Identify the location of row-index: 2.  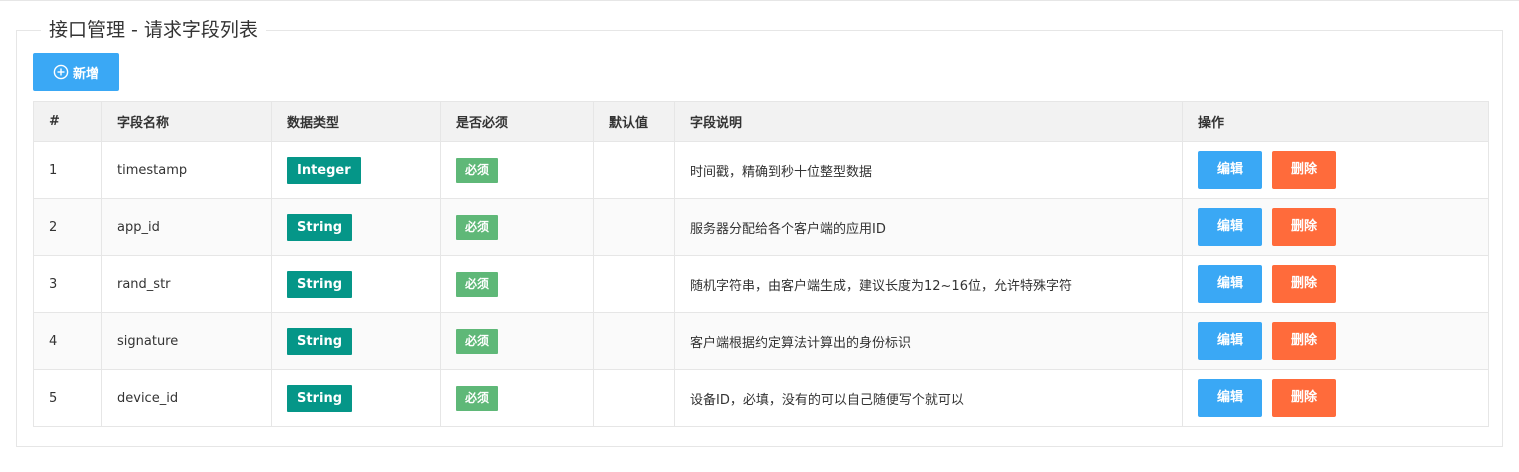
(67, 227).